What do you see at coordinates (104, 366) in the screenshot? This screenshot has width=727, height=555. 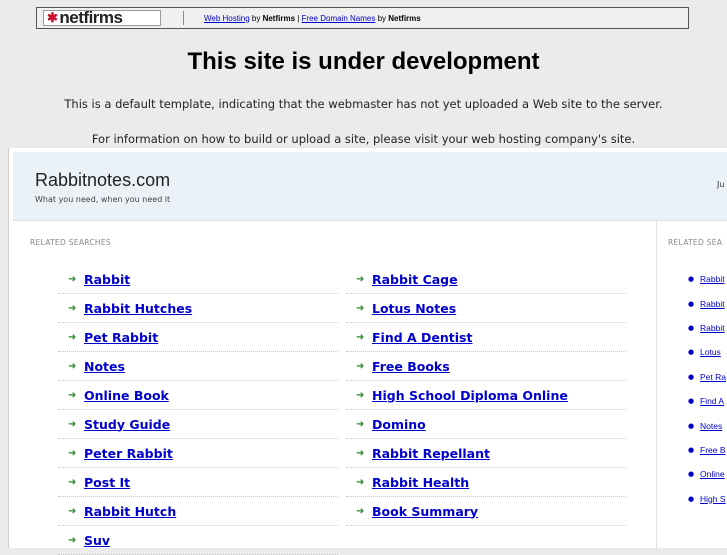 I see `related-search-link: Notes` at bounding box center [104, 366].